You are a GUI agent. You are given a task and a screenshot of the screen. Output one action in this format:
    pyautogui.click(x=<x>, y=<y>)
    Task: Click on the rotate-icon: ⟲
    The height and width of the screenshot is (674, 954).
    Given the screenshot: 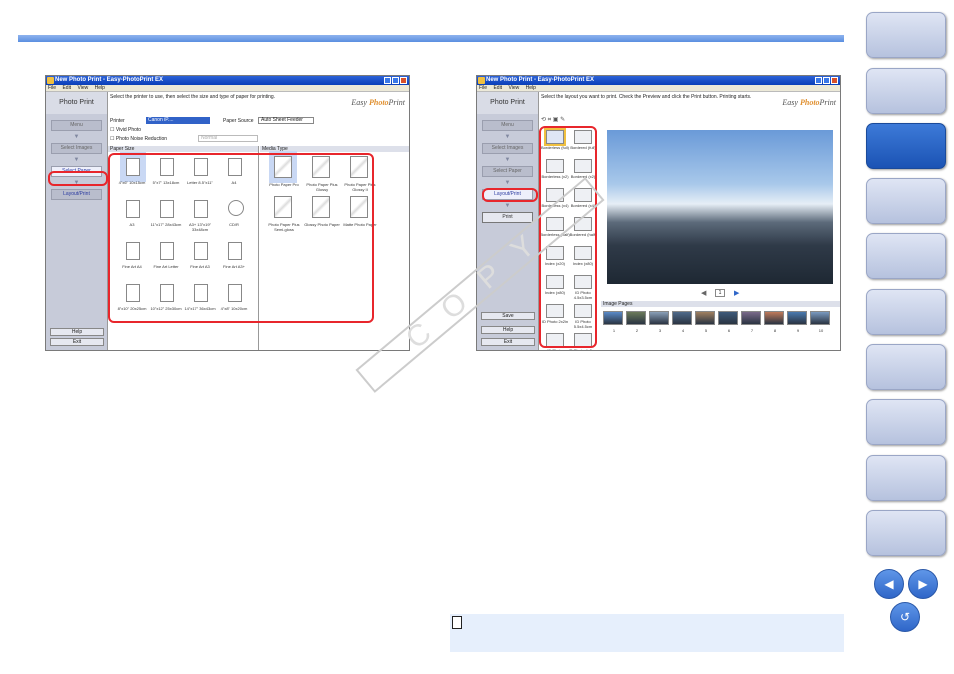 What is the action you would take?
    pyautogui.click(x=543, y=120)
    